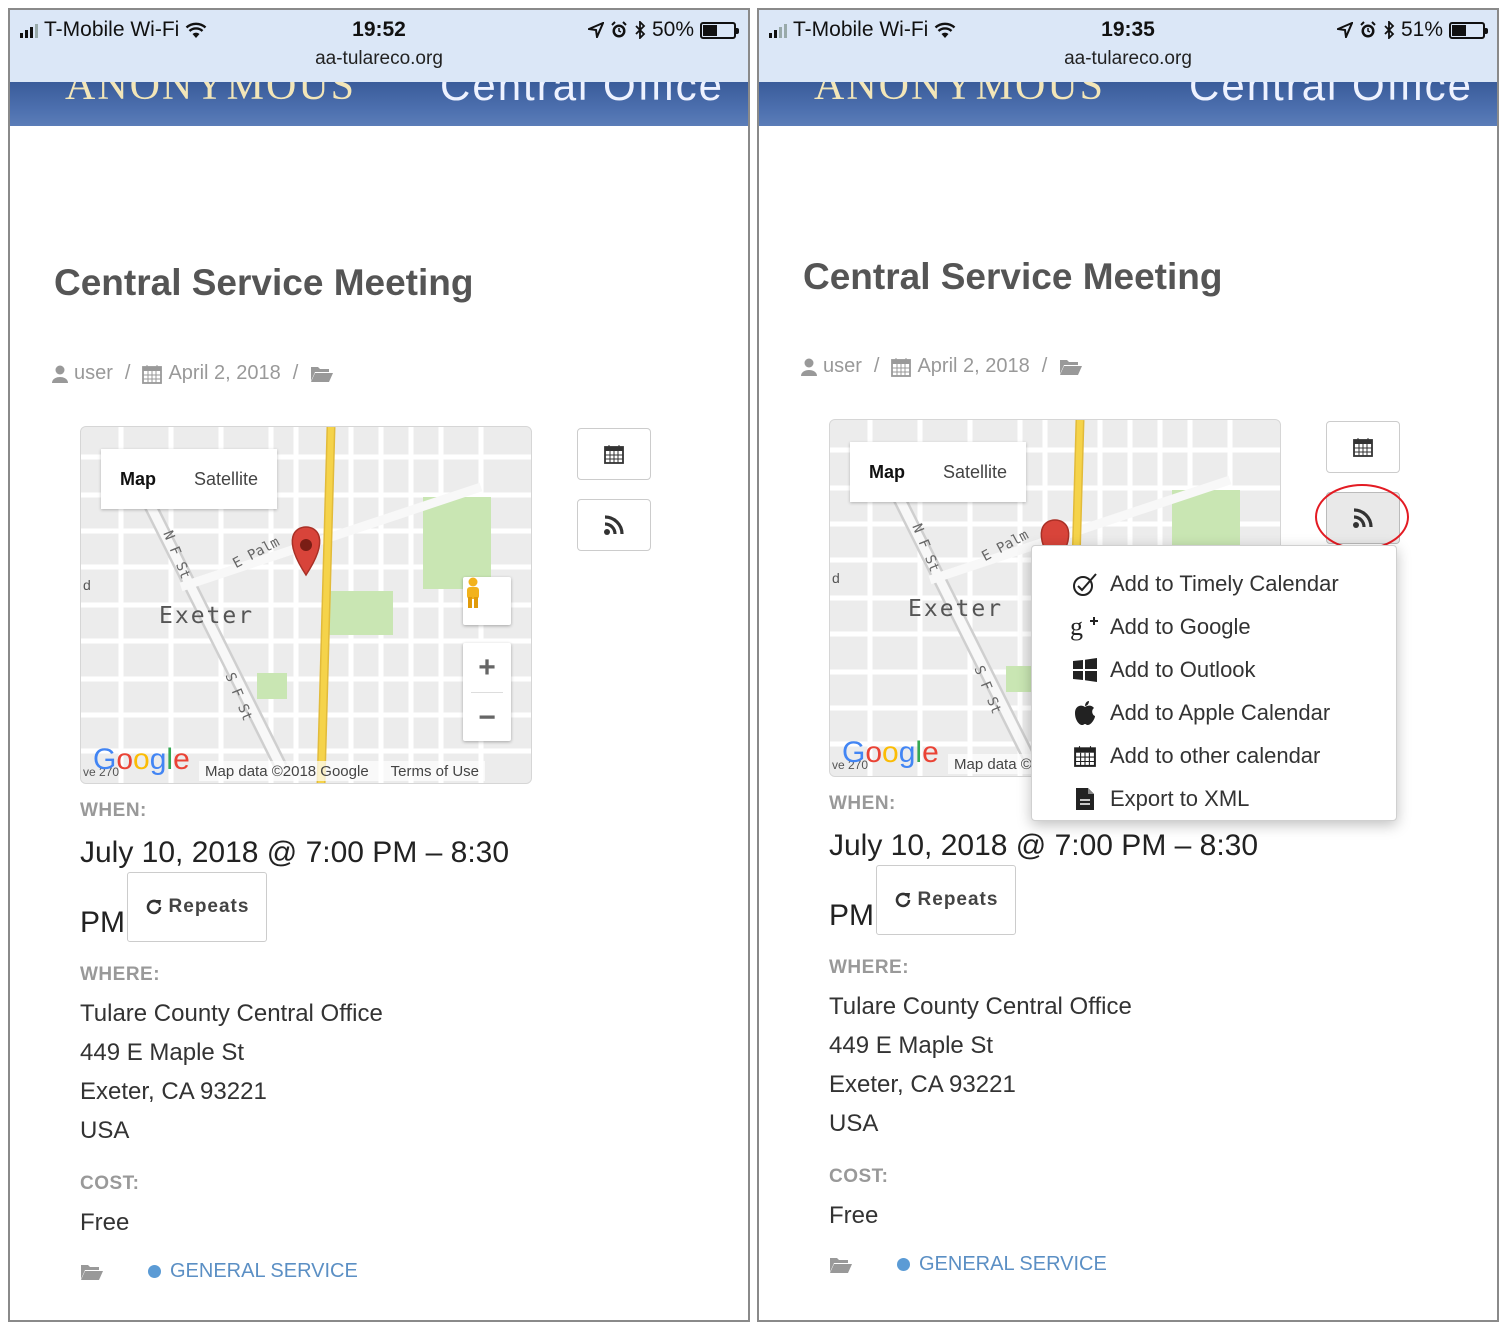 The height and width of the screenshot is (1324, 1507). Describe the element at coordinates (1214, 583) in the screenshot. I see `menu-item-timely: Add to Timely Calendar` at that location.